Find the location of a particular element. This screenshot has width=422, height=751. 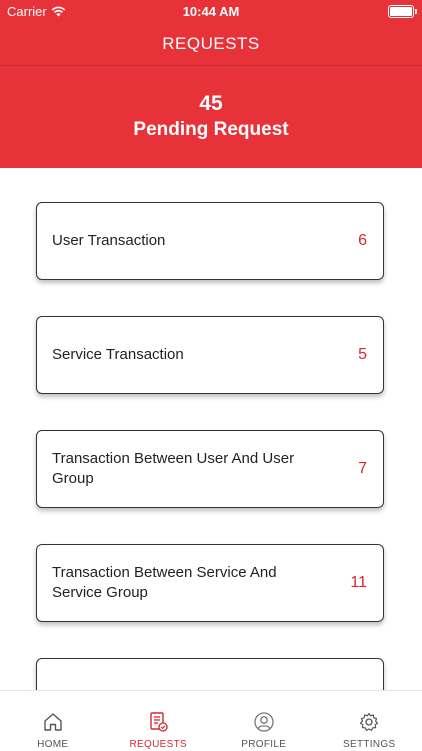

tab-home: HOME is located at coordinates (53, 721).